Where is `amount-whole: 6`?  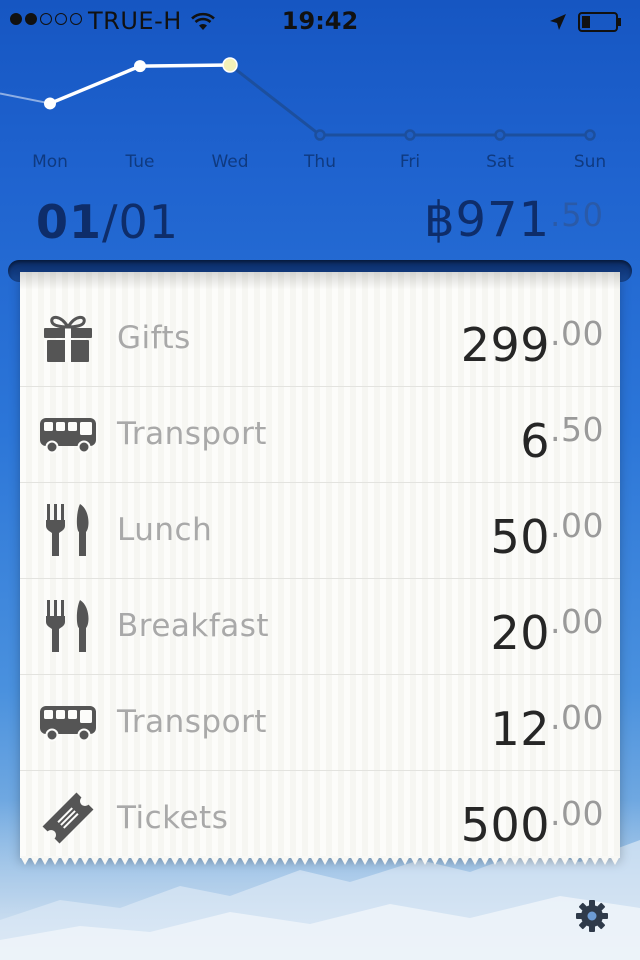
amount-whole: 6 is located at coordinates (535, 441).